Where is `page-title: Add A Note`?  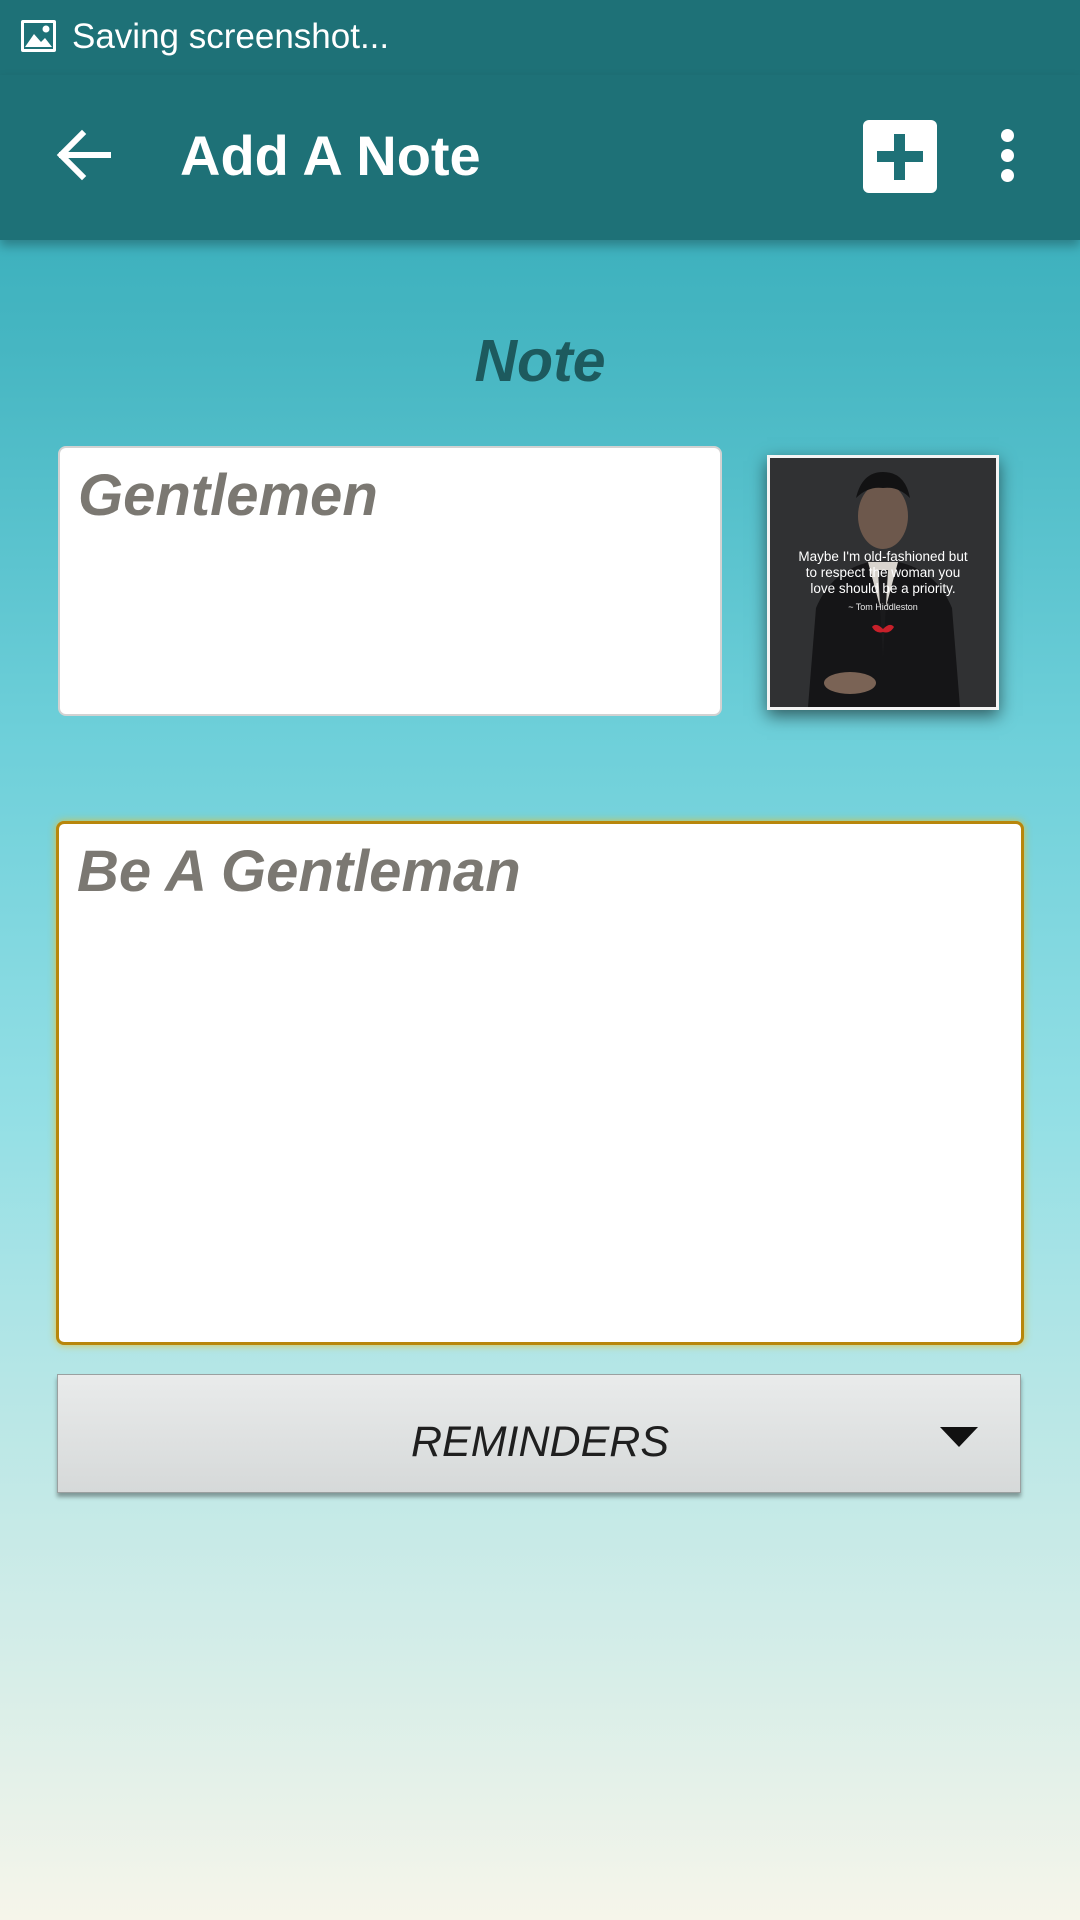 page-title: Add A Note is located at coordinates (330, 155).